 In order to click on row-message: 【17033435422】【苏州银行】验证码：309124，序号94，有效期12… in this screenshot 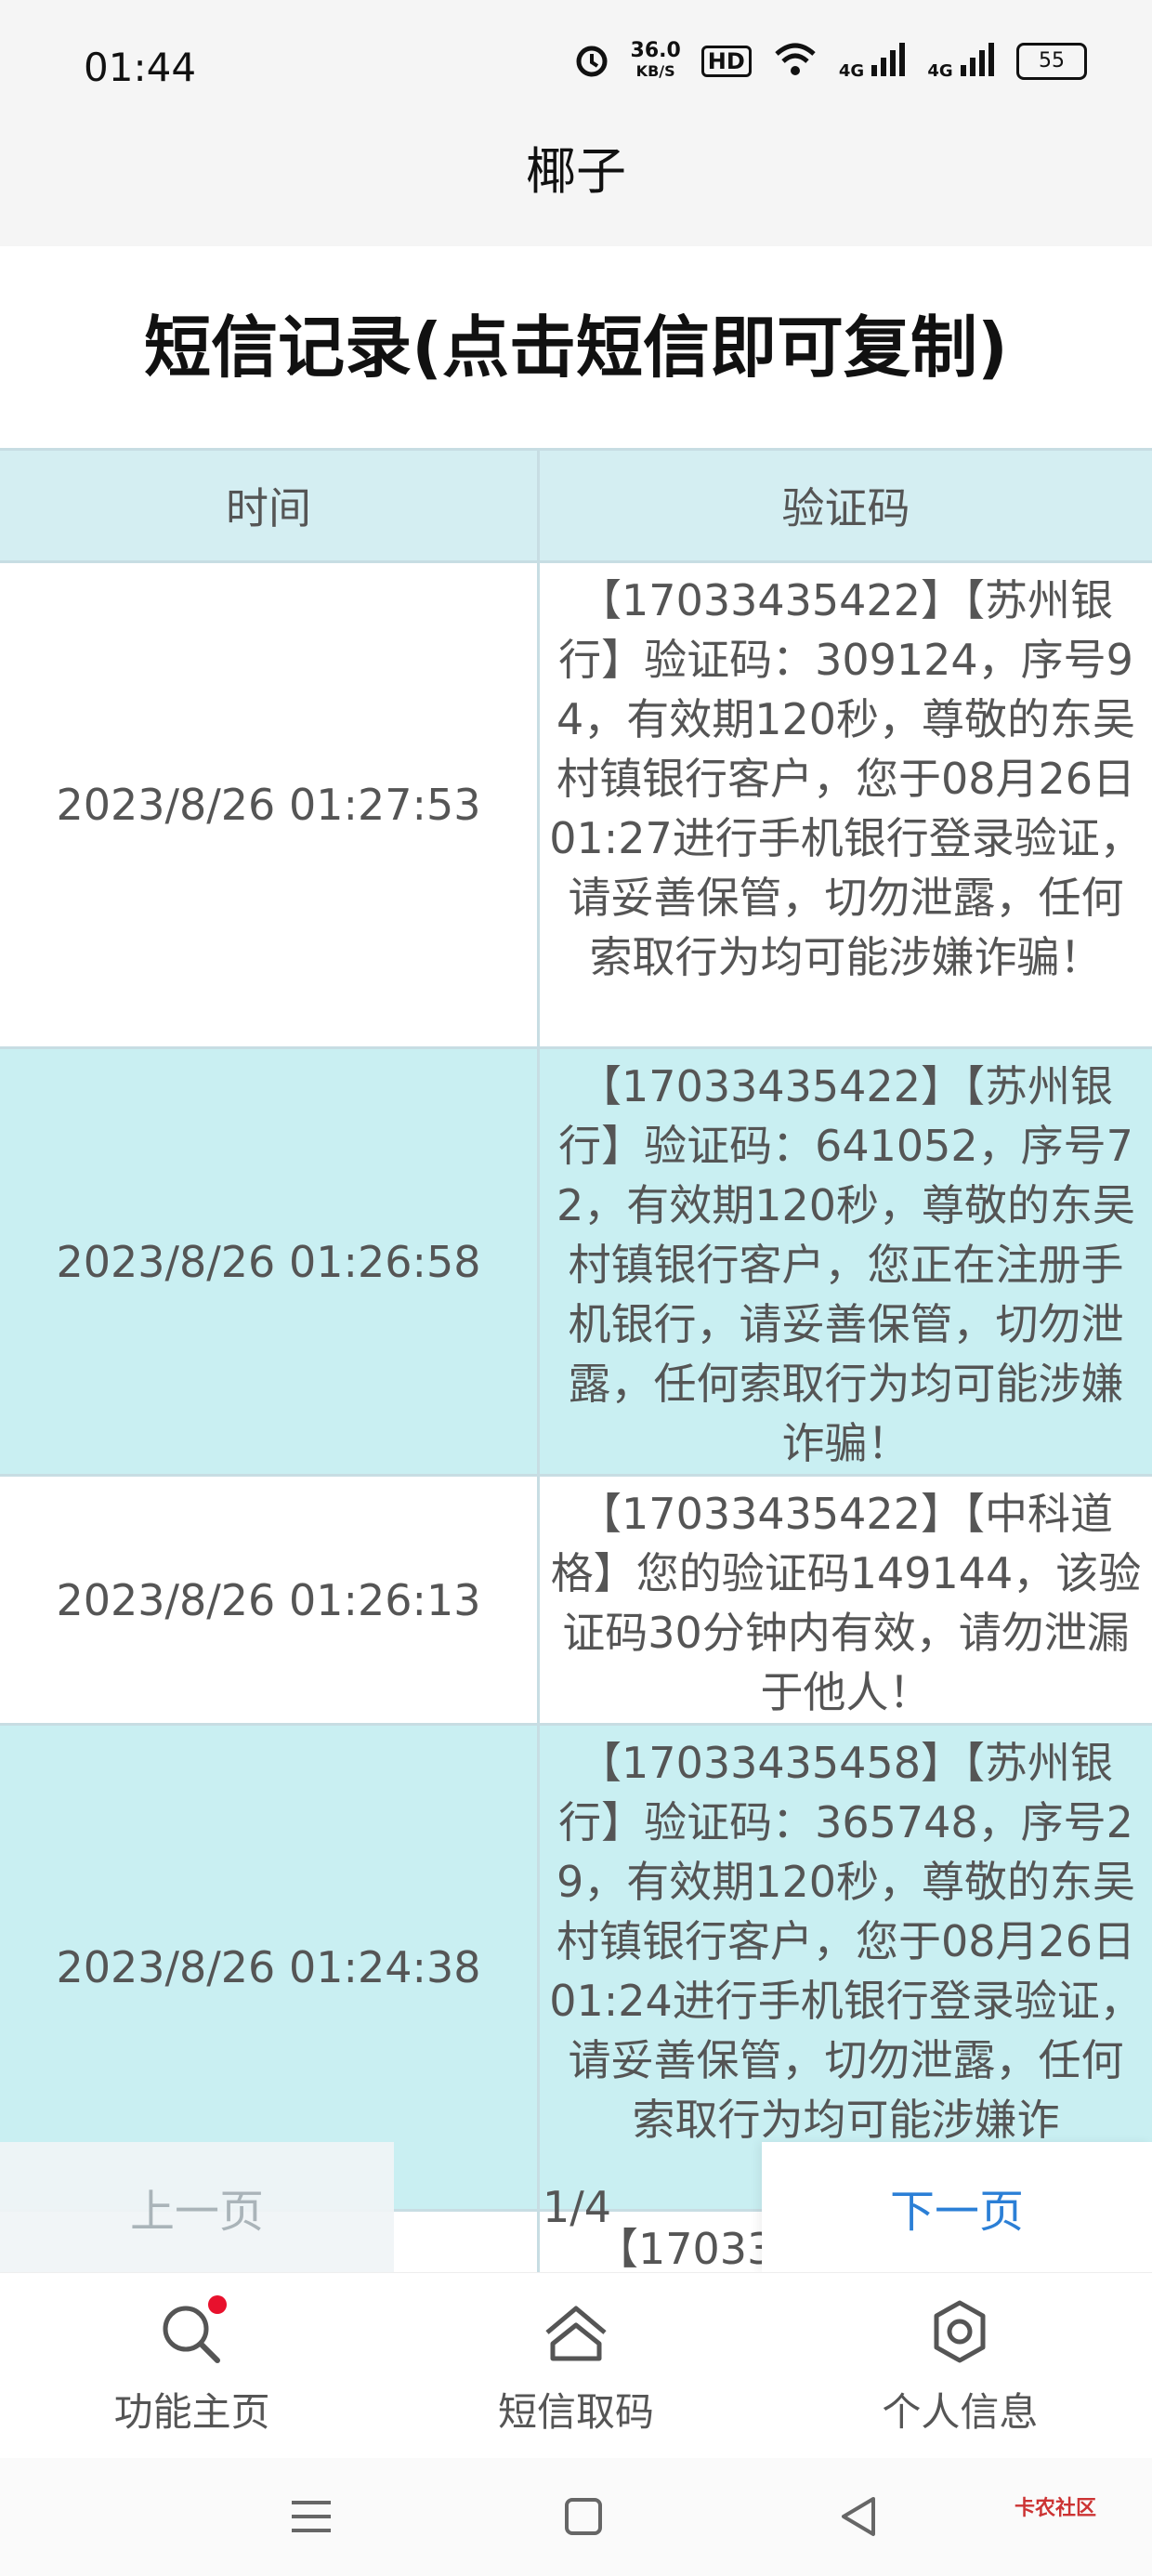, I will do `click(846, 804)`.